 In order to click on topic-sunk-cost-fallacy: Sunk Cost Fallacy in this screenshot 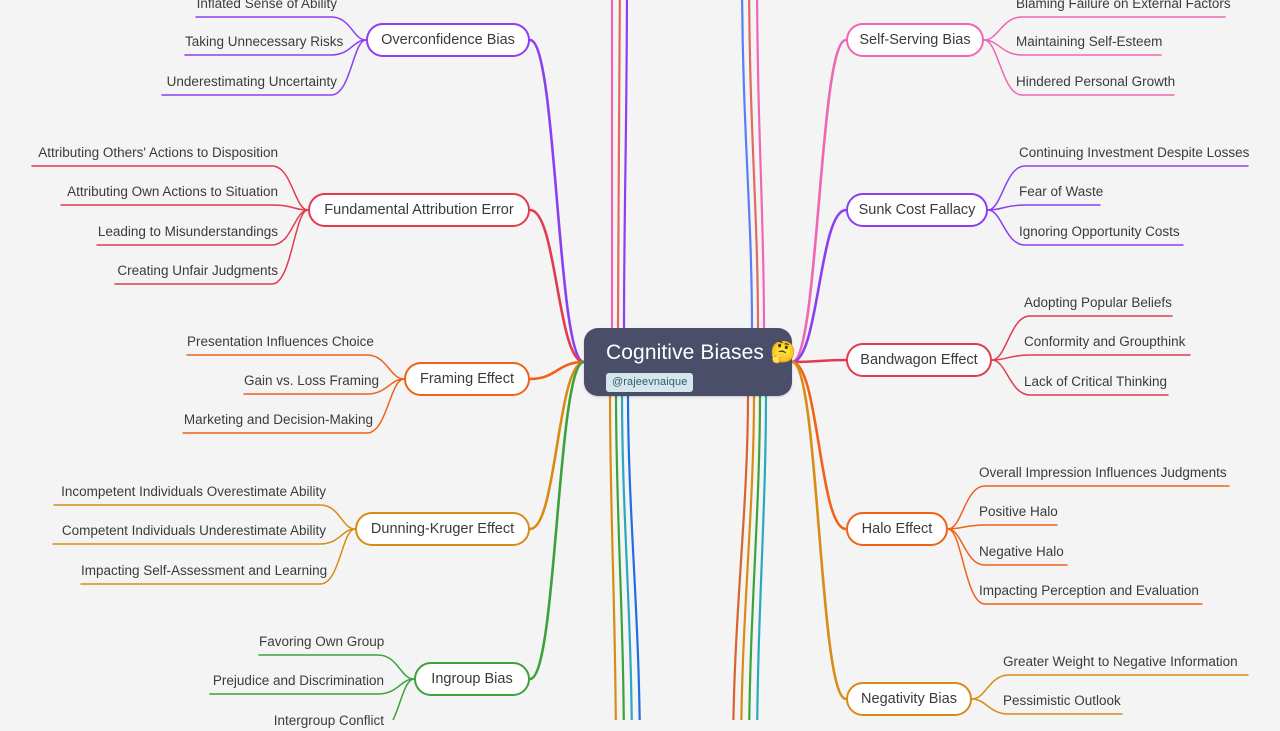, I will do `click(917, 210)`.